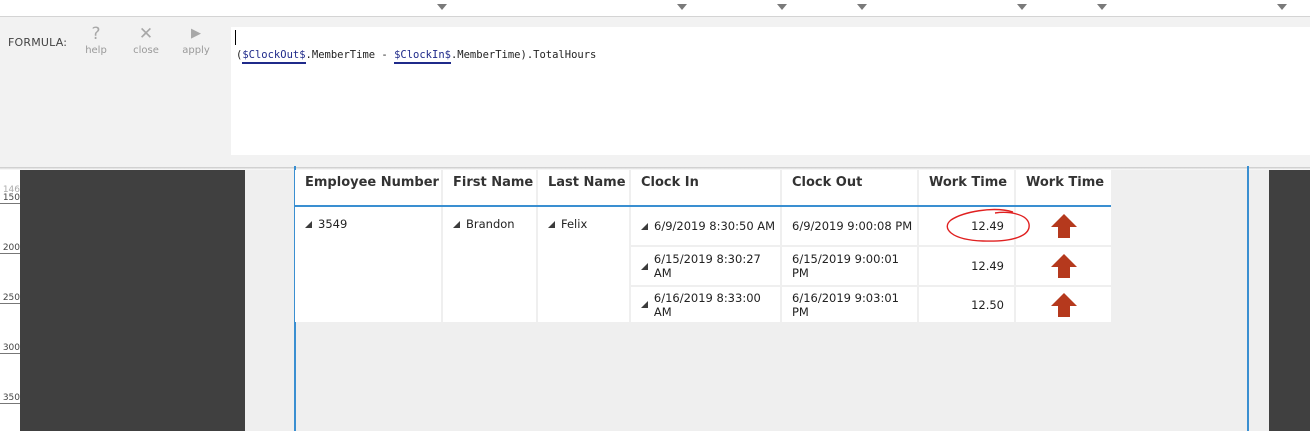 This screenshot has width=1310, height=431. I want to click on apply-button: ▶ apply, so click(196, 40).